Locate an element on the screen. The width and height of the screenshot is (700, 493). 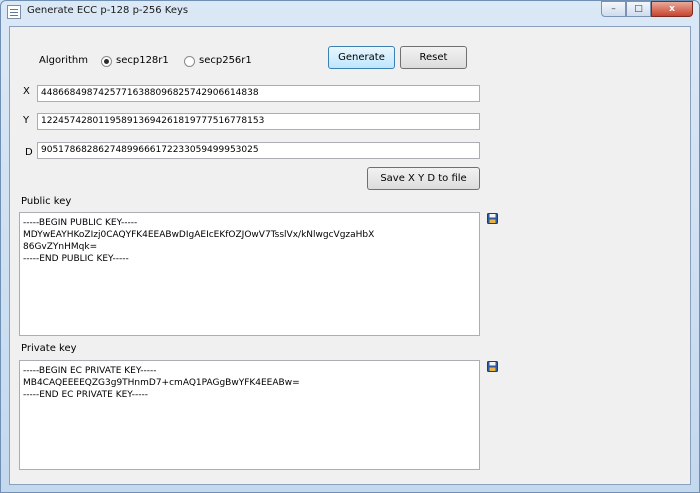
public-key-label: Public key is located at coordinates (46, 201).